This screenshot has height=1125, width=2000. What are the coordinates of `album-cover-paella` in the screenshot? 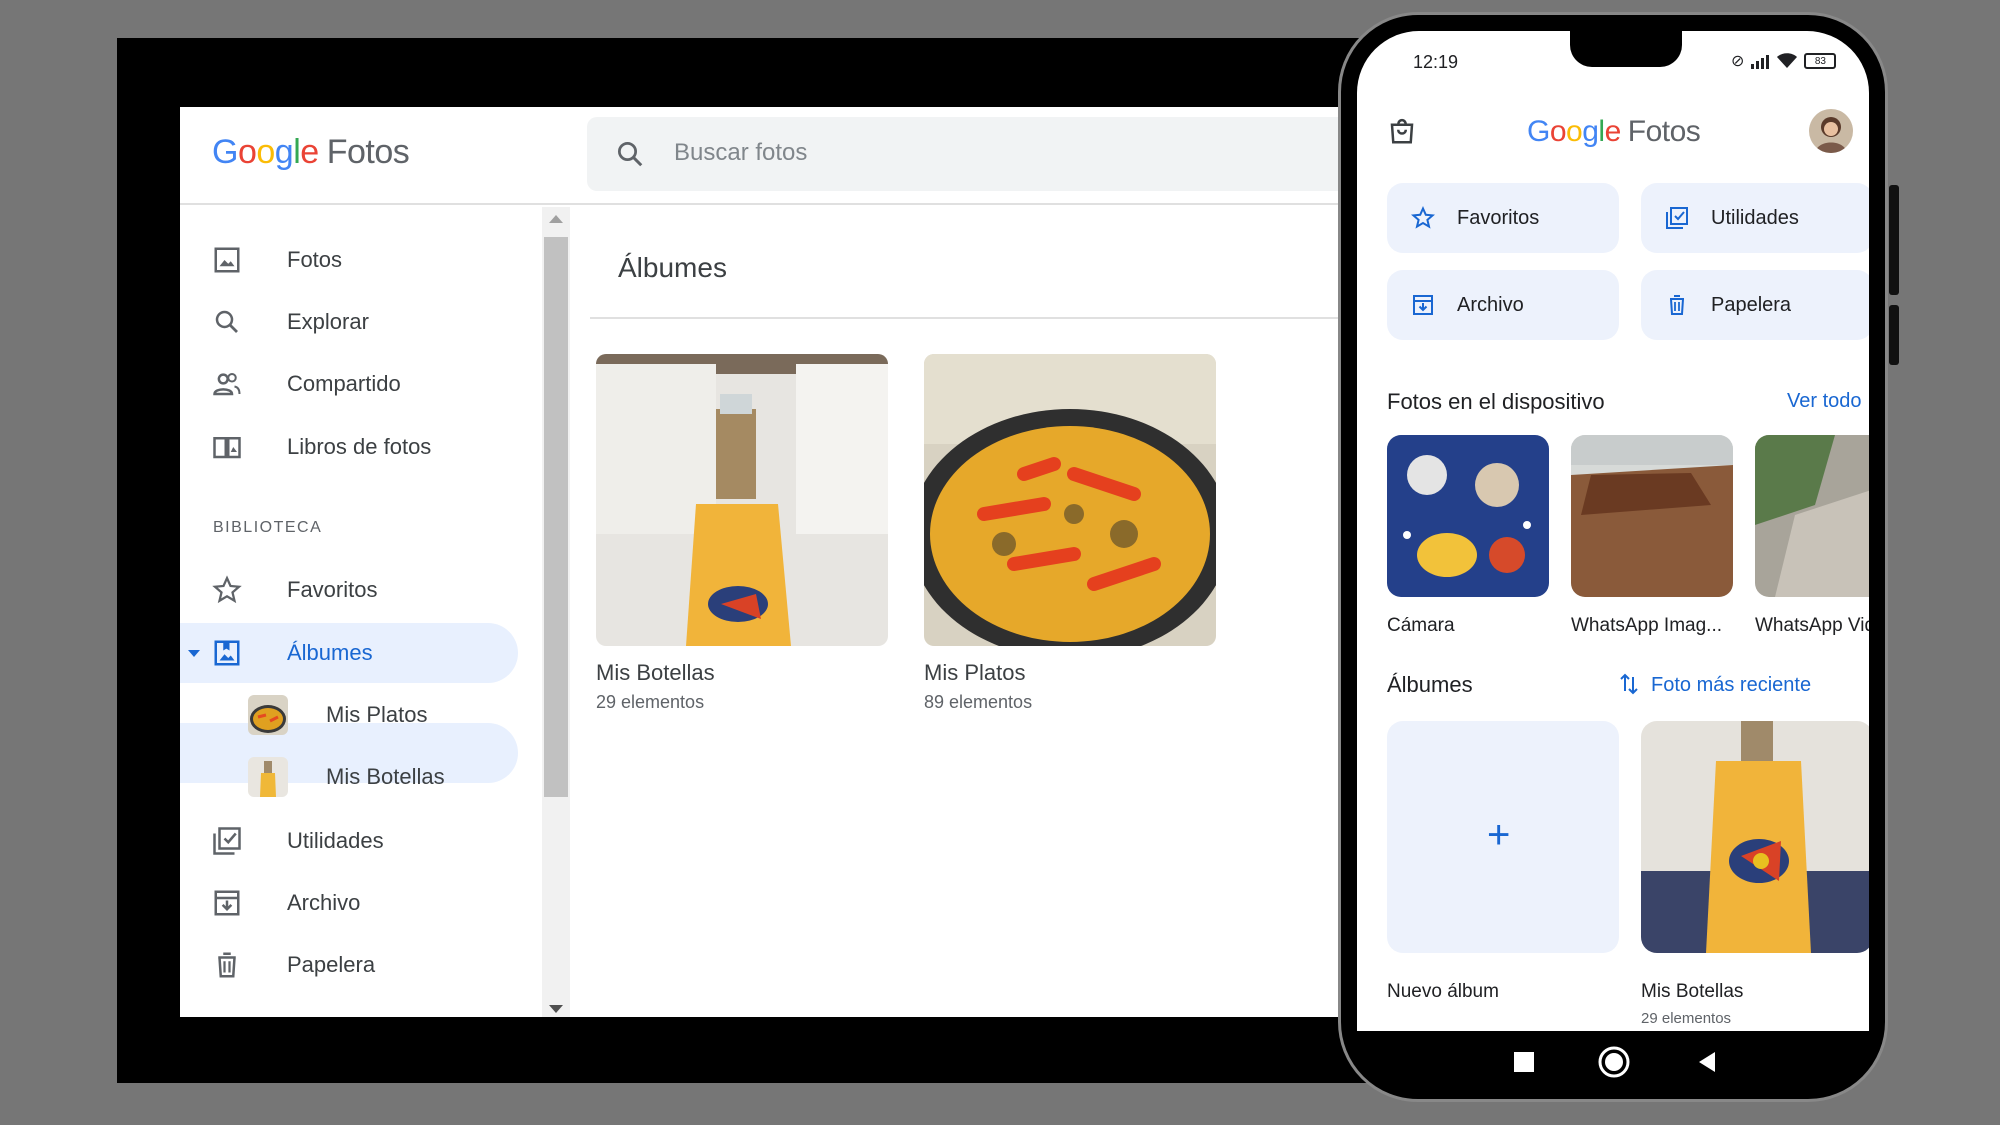 It's located at (1070, 500).